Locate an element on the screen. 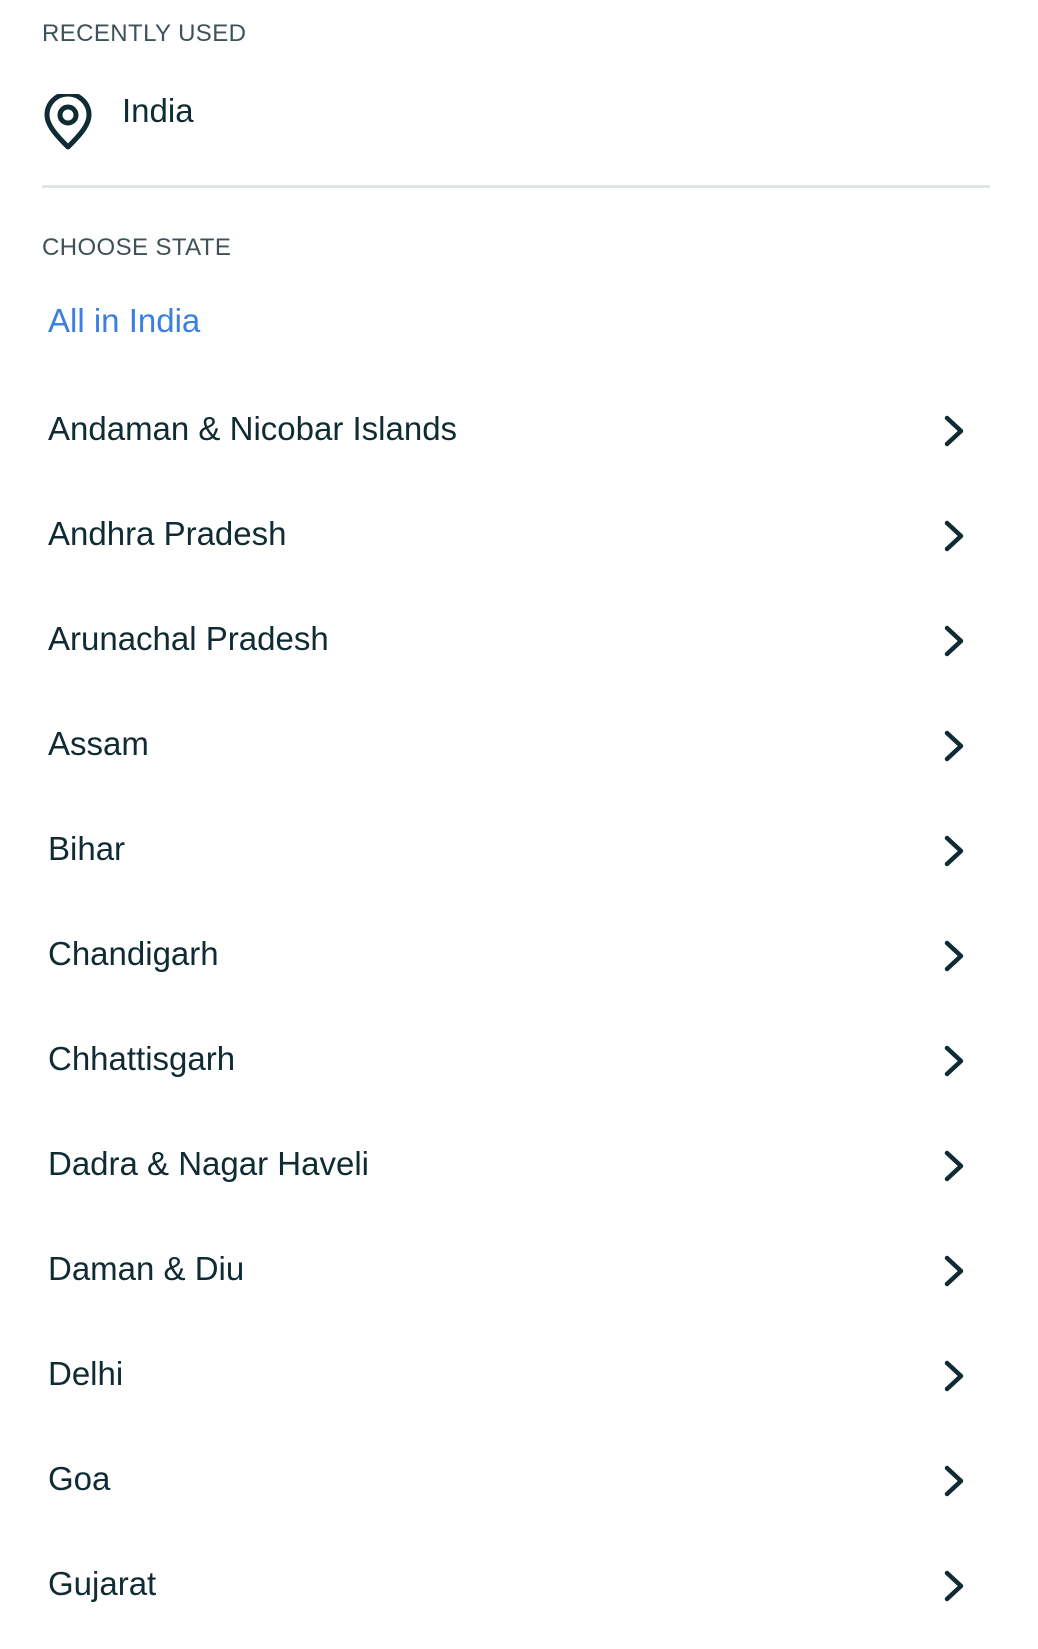 This screenshot has height=1649, width=1038. recent-location-label: India is located at coordinates (158, 110).